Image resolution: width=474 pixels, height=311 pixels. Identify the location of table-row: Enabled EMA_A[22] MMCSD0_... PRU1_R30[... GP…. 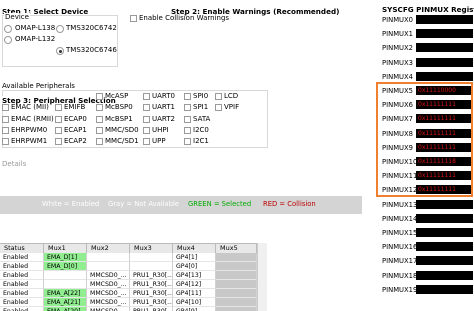
(128, 293).